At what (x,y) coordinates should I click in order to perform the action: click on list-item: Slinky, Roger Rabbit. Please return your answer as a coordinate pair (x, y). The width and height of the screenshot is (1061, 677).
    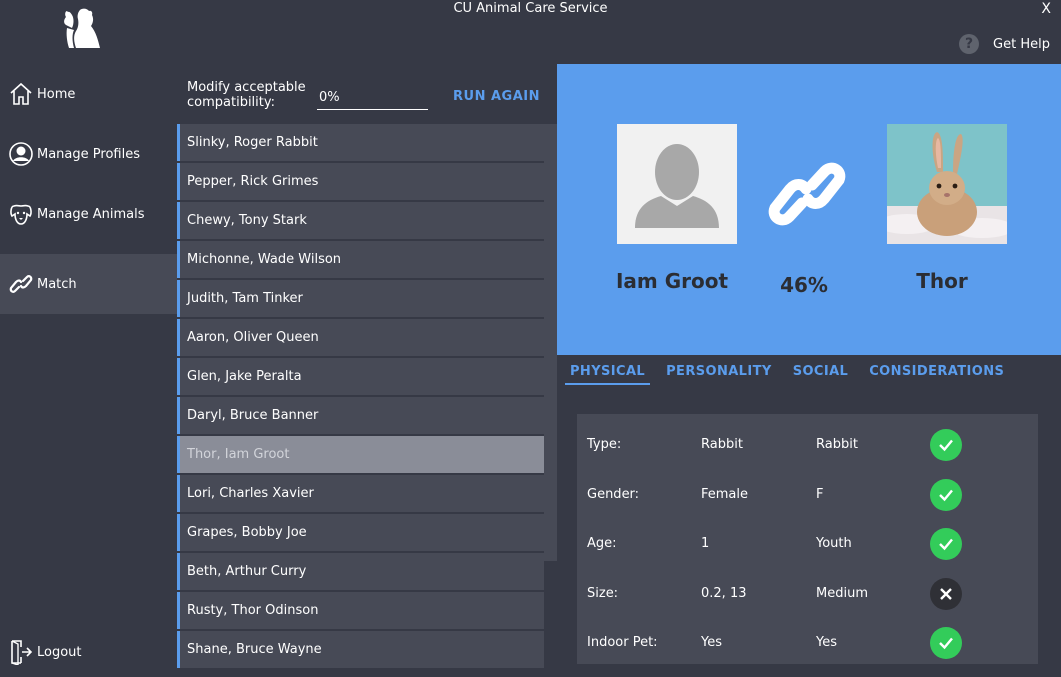
    Looking at the image, I should click on (360, 142).